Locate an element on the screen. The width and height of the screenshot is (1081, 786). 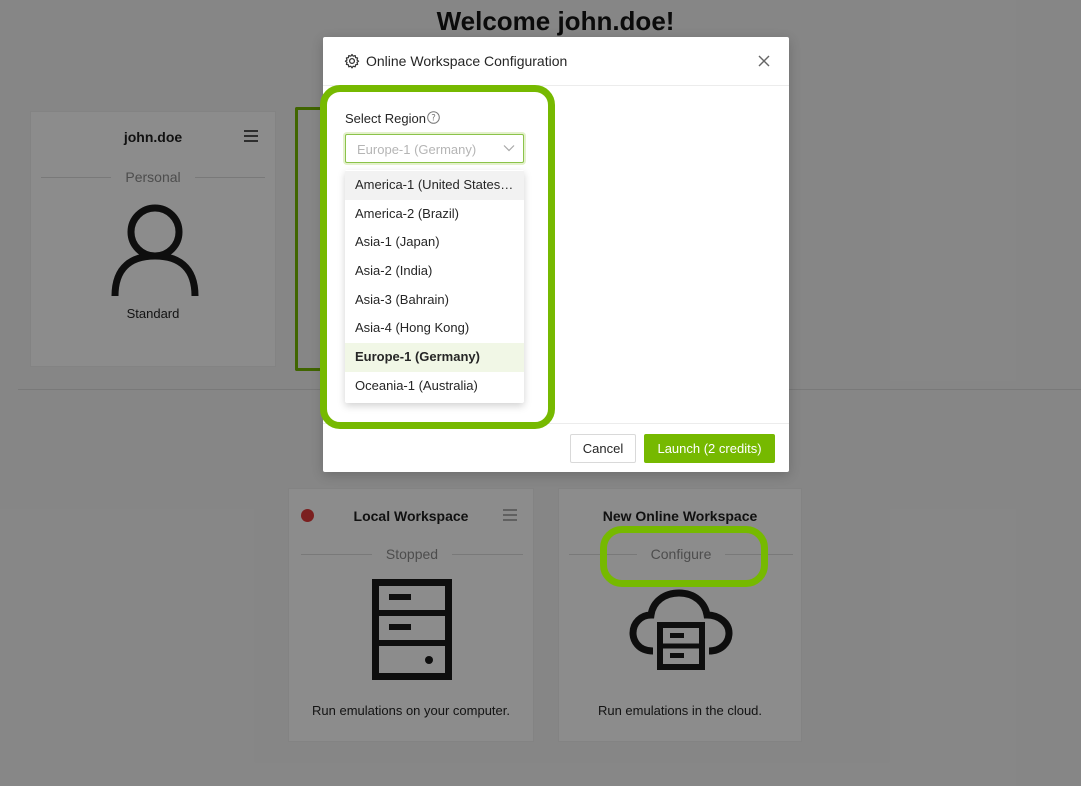
cancel-button: Cancel is located at coordinates (603, 448).